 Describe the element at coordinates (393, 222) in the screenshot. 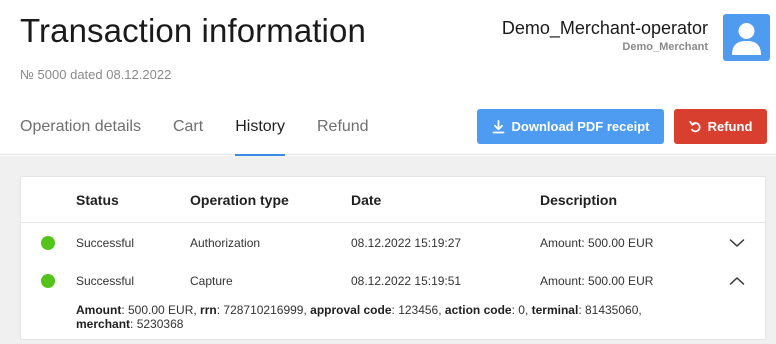

I see `header-divider` at that location.